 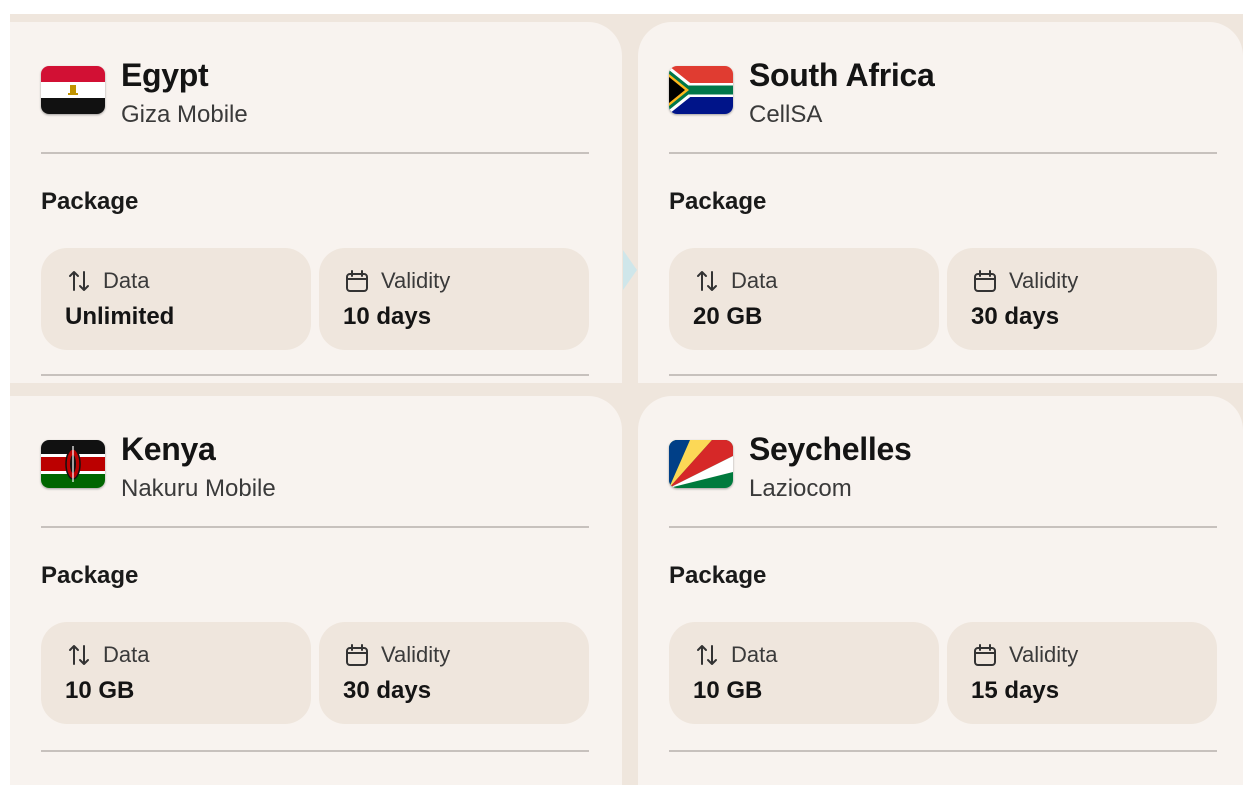 What do you see at coordinates (321, 92) in the screenshot?
I see `card-header: Egypt Giza Mobile` at bounding box center [321, 92].